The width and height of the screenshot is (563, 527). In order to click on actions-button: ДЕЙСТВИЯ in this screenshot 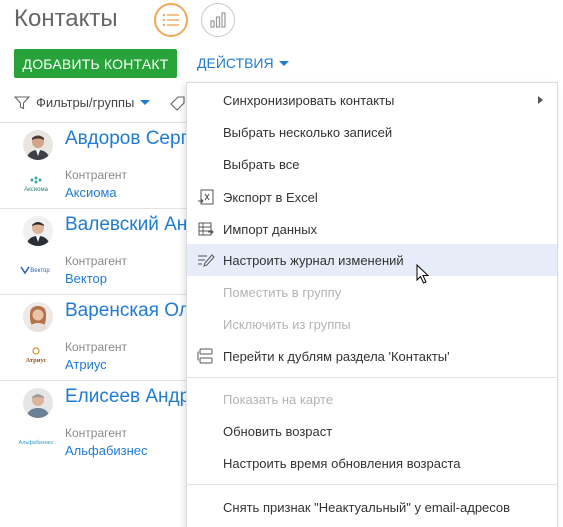, I will do `click(243, 63)`.